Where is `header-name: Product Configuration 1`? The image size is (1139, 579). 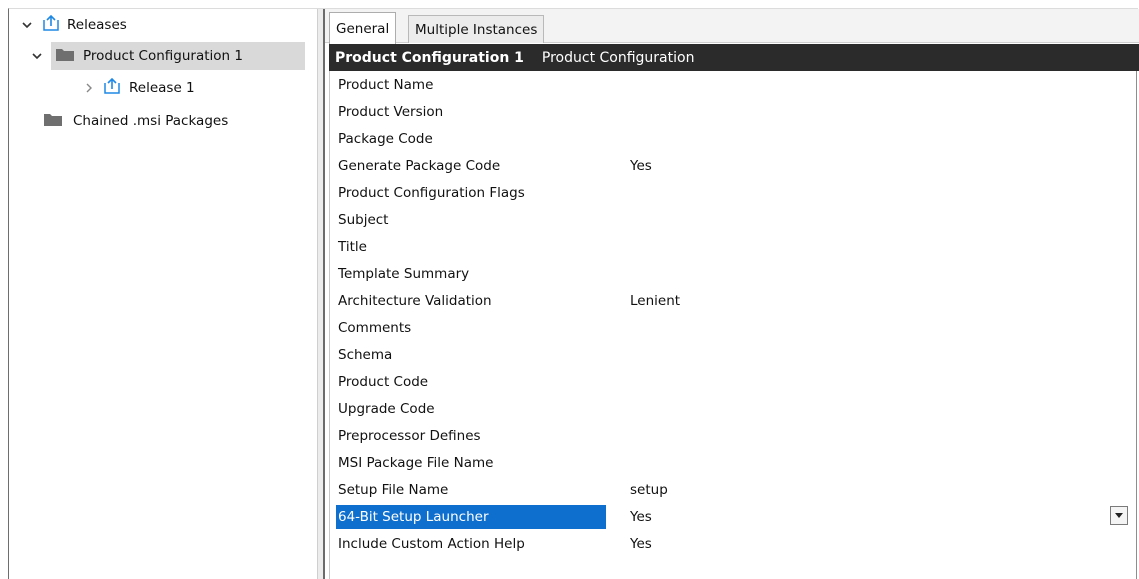
header-name: Product Configuration 1 is located at coordinates (429, 57).